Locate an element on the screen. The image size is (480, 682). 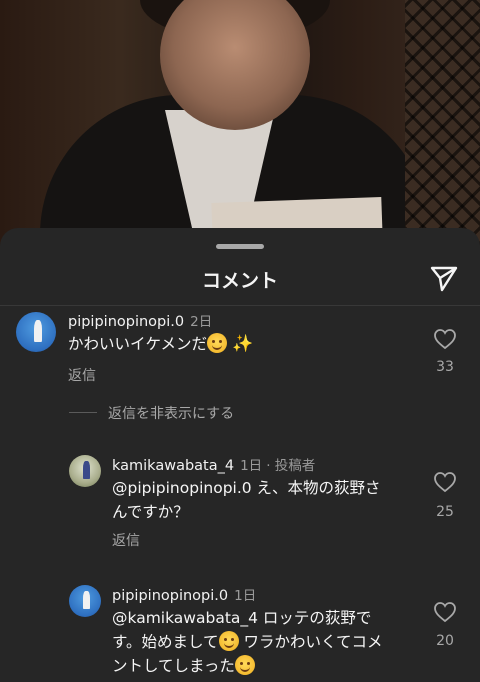
hide-replies-line is located at coordinates (83, 412).